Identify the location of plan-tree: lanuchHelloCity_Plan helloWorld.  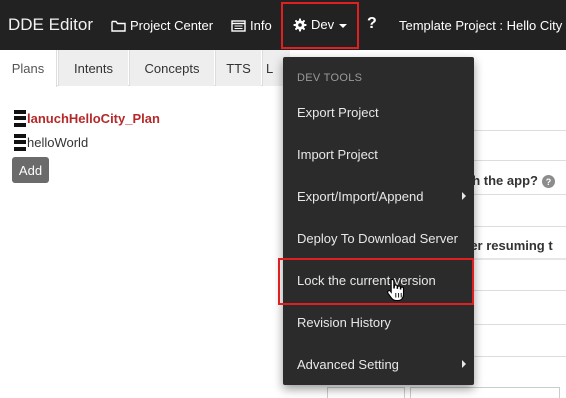
(87, 130).